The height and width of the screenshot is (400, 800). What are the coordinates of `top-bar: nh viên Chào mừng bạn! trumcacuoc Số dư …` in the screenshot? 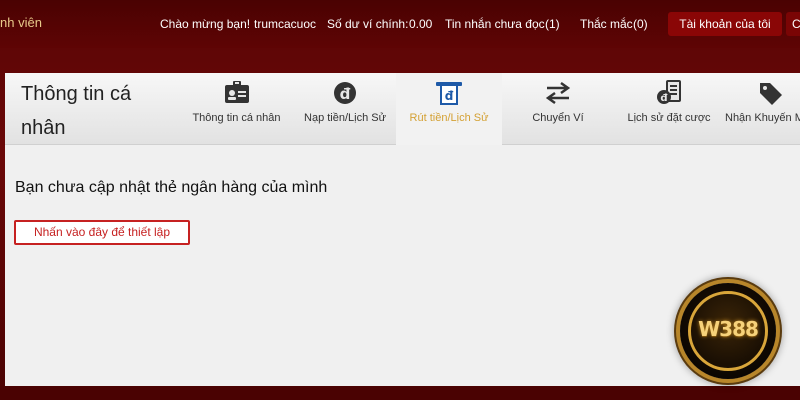 It's located at (400, 24).